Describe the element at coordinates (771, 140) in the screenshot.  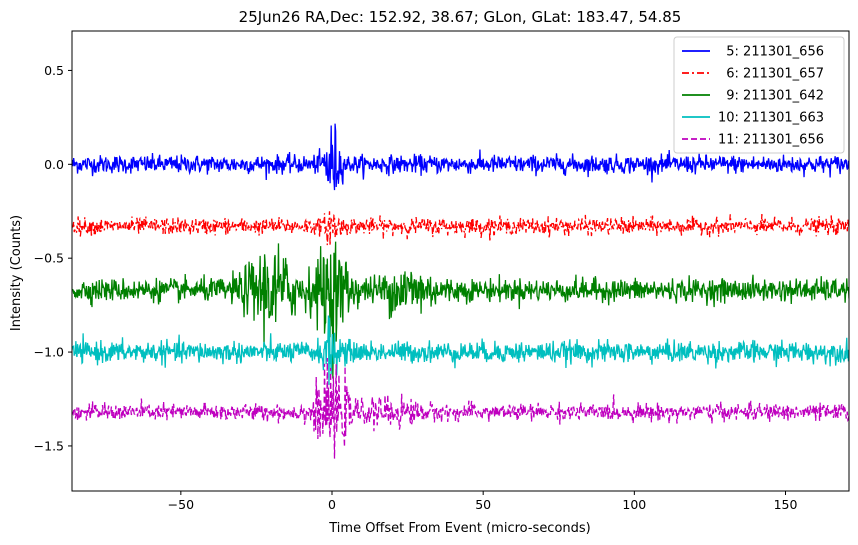
I see `legend-label: 11: 211301_656` at that location.